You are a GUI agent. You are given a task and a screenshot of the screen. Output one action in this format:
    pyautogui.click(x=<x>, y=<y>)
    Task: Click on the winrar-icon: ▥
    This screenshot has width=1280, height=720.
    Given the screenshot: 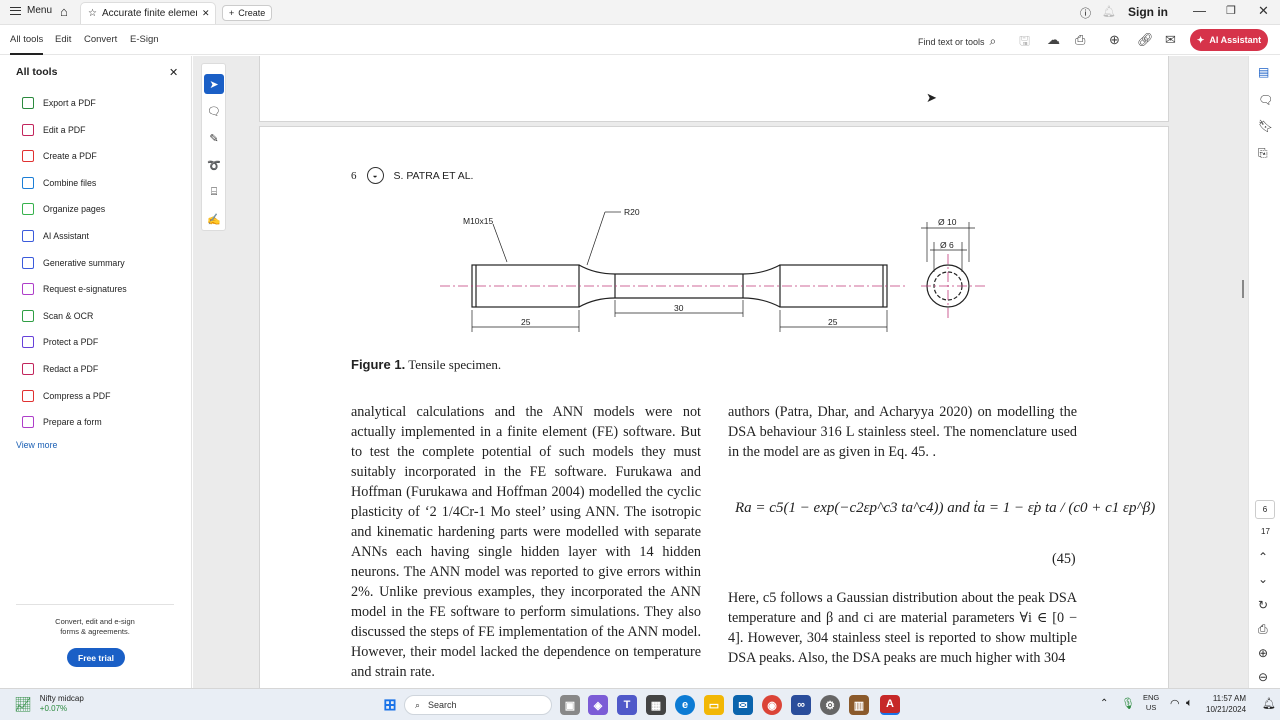 What is the action you would take?
    pyautogui.click(x=859, y=705)
    